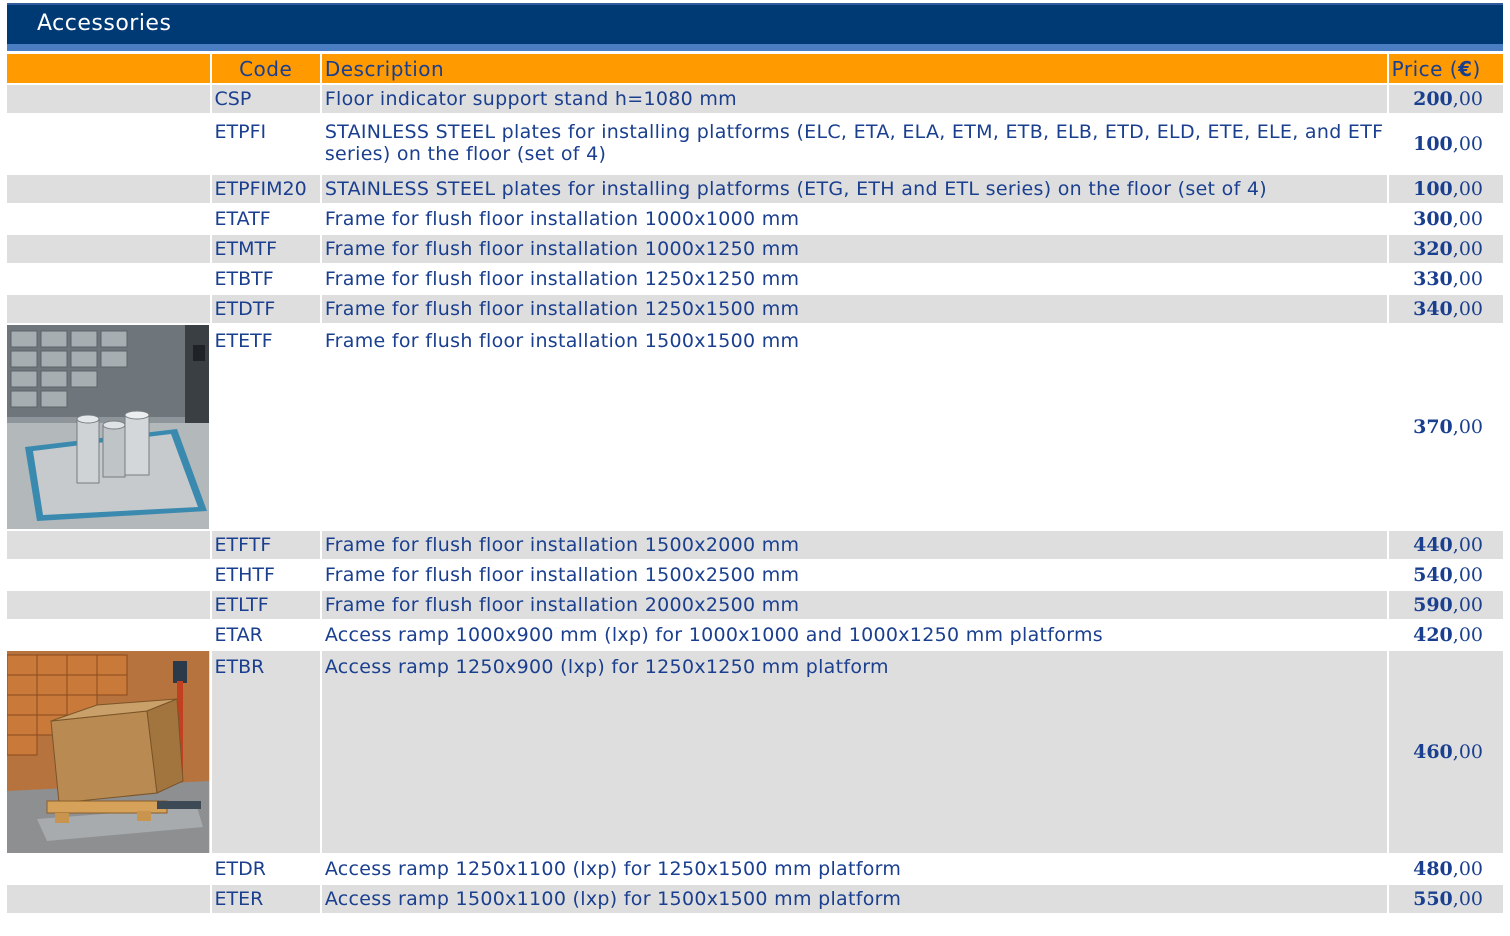  Describe the element at coordinates (108, 68) in the screenshot. I see `image-column-header` at that location.